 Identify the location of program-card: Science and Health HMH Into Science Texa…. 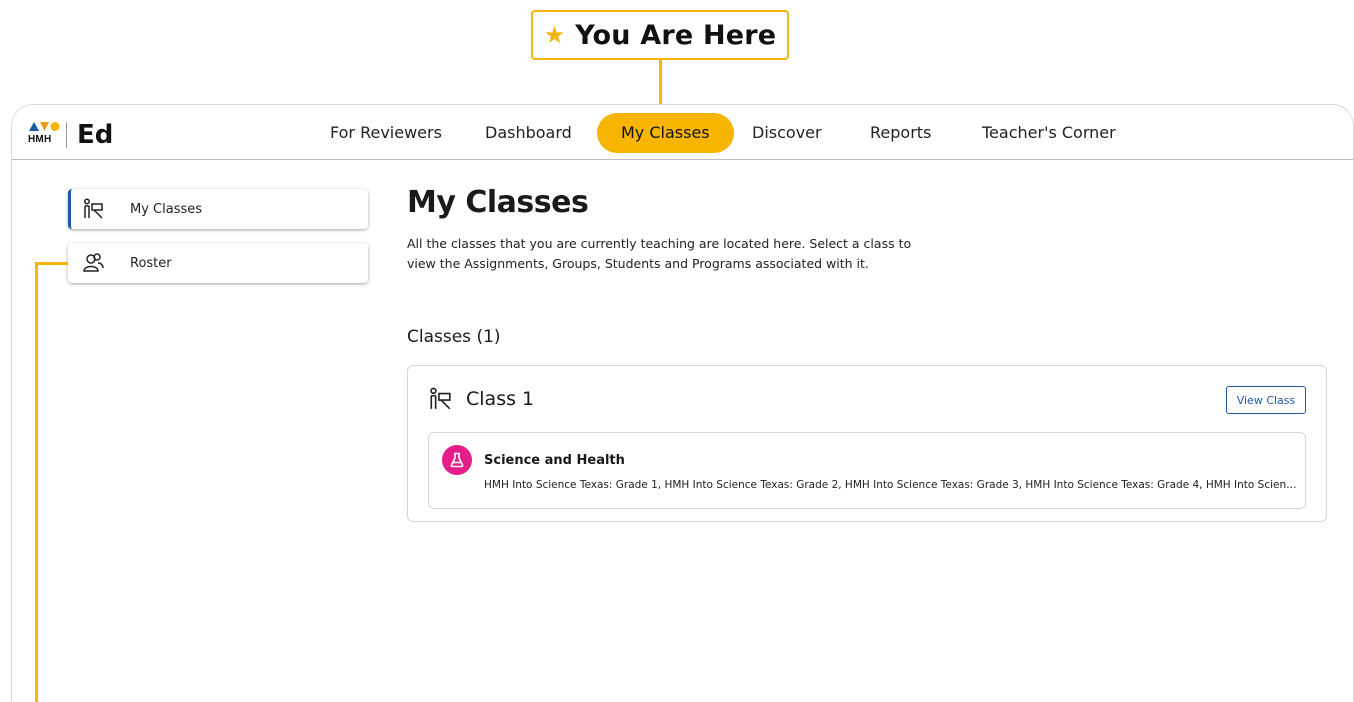
(867, 470).